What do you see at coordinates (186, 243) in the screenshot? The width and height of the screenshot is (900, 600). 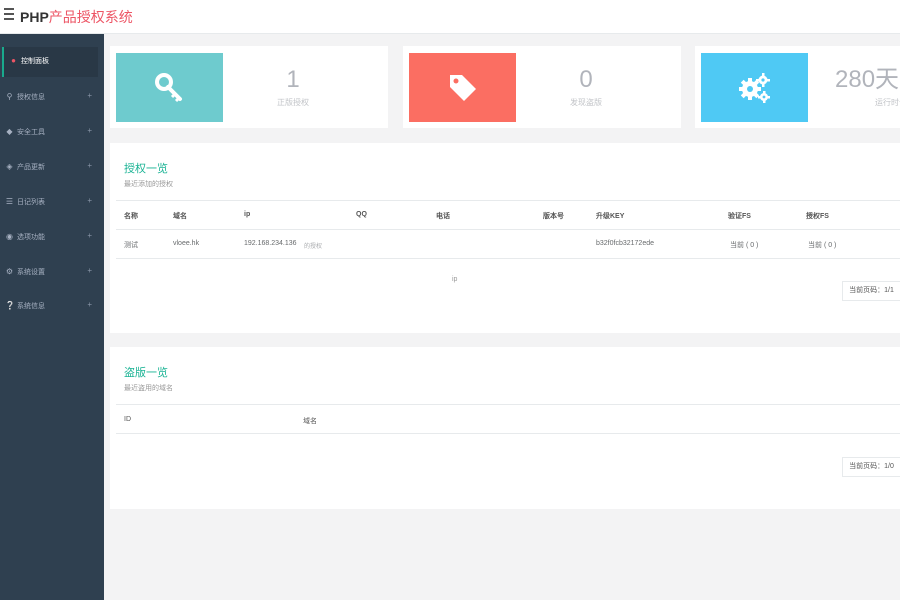 I see `cell-domain: vloee.hk` at bounding box center [186, 243].